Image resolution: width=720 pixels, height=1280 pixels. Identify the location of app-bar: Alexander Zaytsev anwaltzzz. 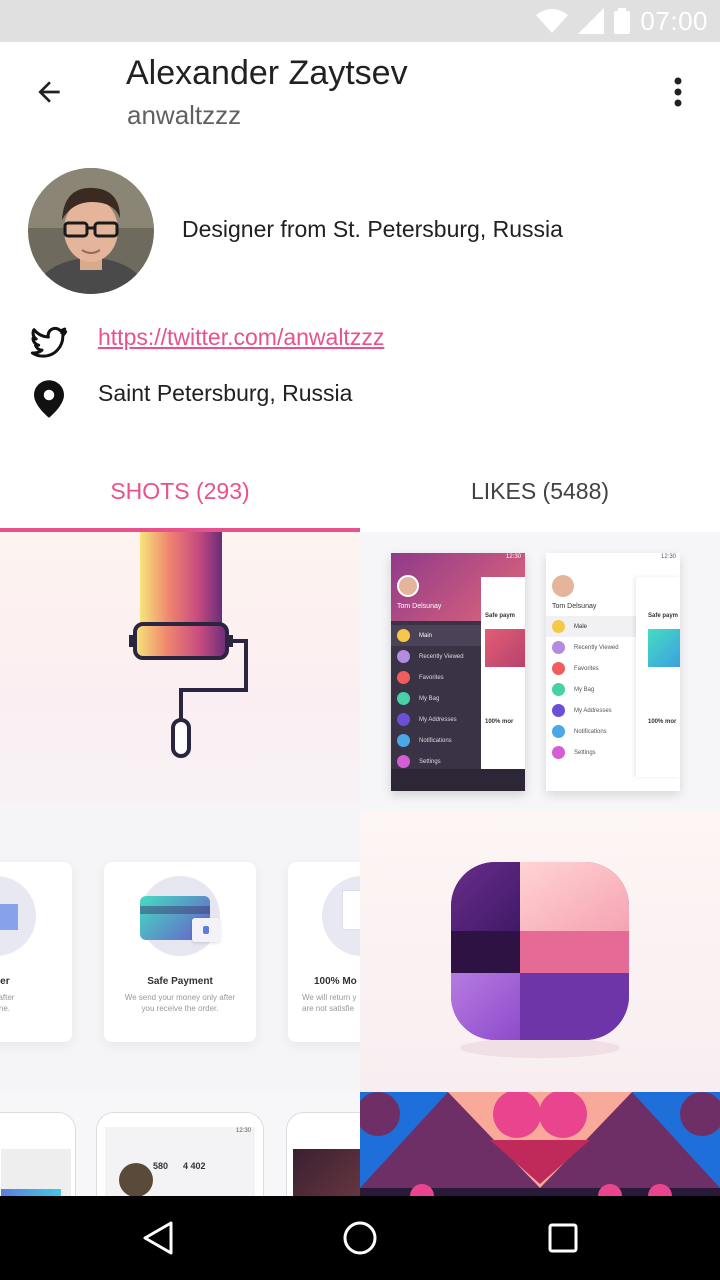
(360, 92).